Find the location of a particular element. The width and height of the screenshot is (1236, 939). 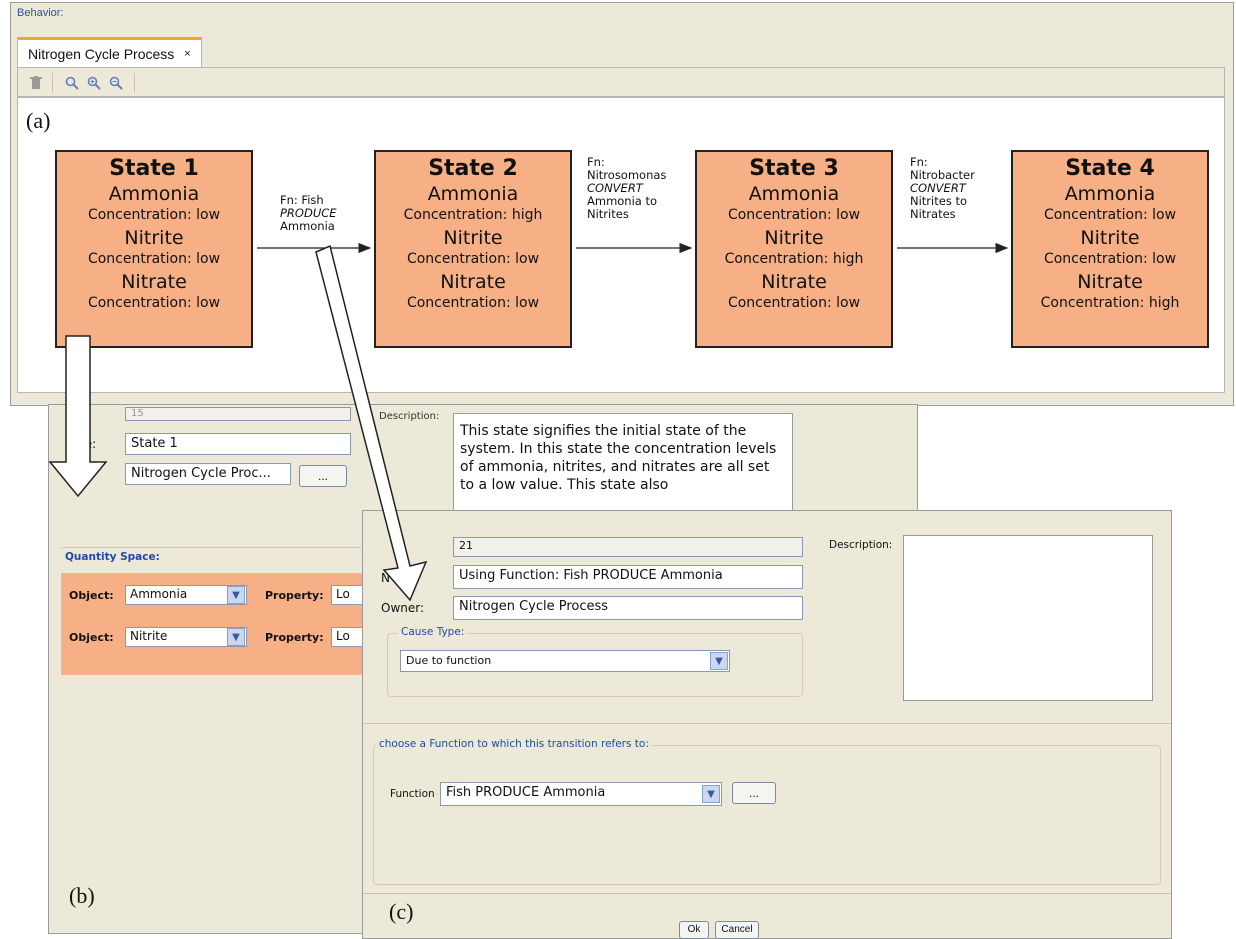

cause-type-select: Due to function ▼ is located at coordinates (565, 661).